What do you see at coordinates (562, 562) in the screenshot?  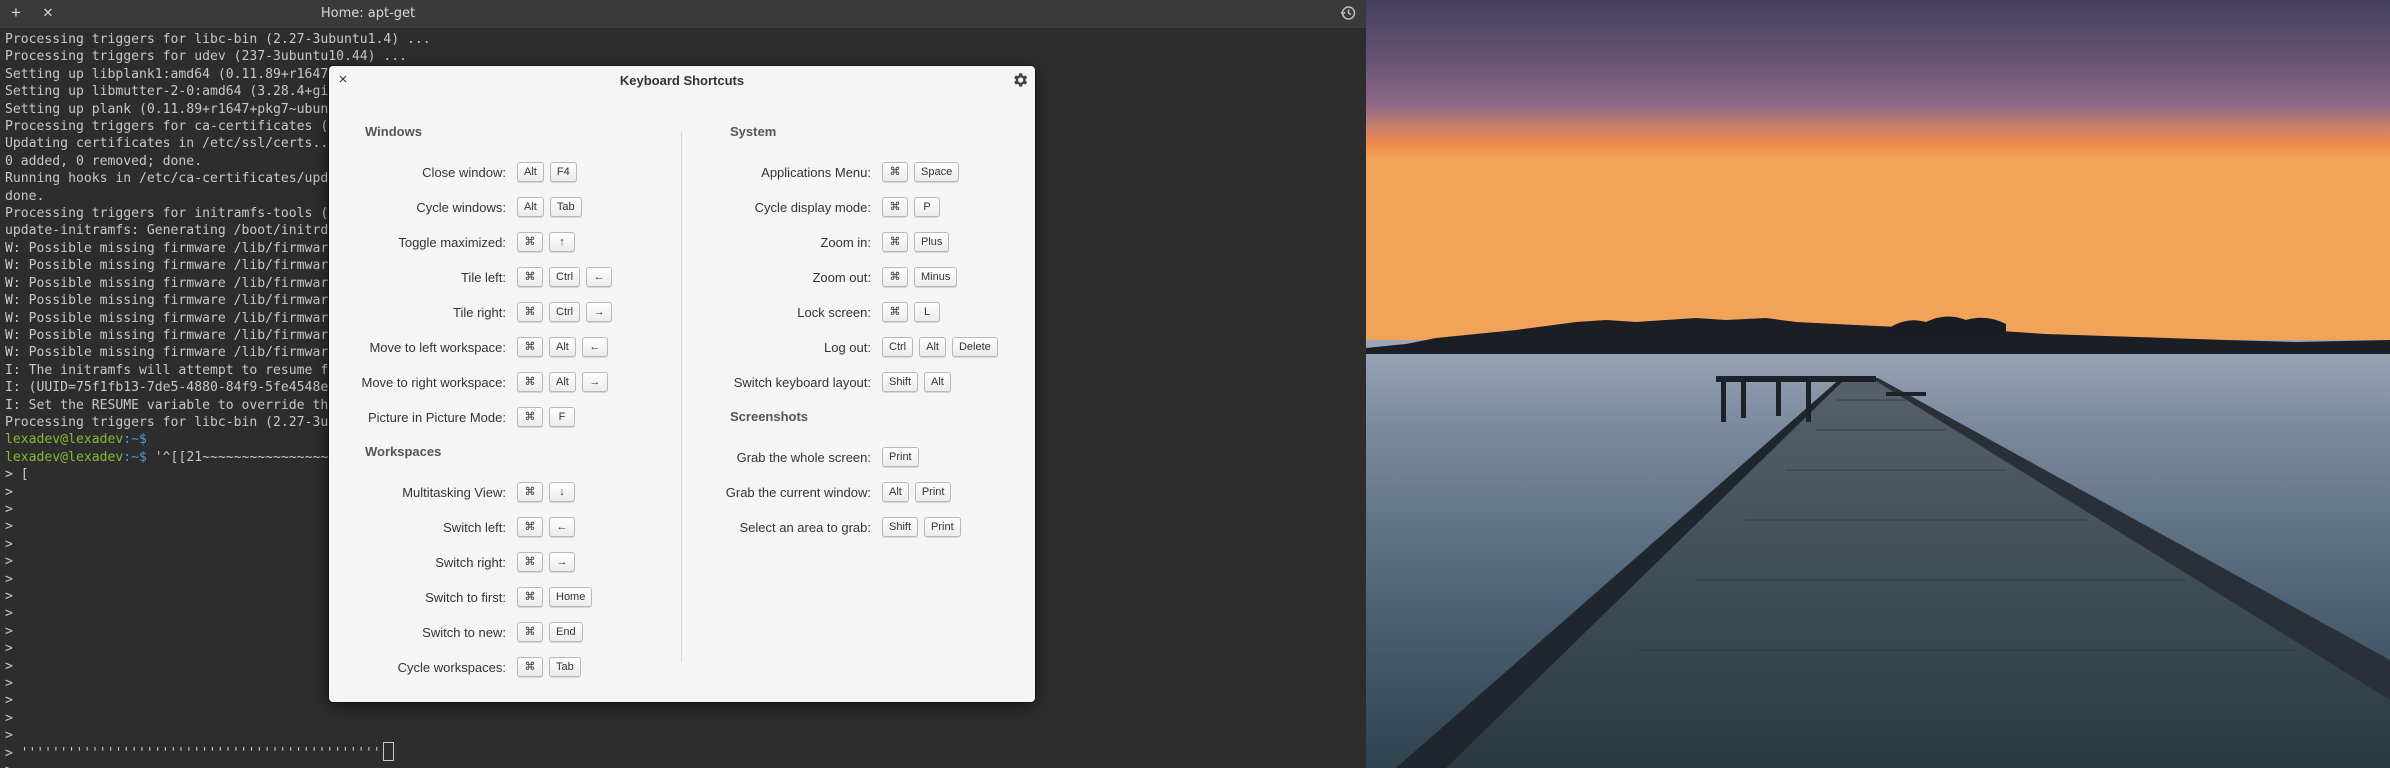 I see `keycap: →` at bounding box center [562, 562].